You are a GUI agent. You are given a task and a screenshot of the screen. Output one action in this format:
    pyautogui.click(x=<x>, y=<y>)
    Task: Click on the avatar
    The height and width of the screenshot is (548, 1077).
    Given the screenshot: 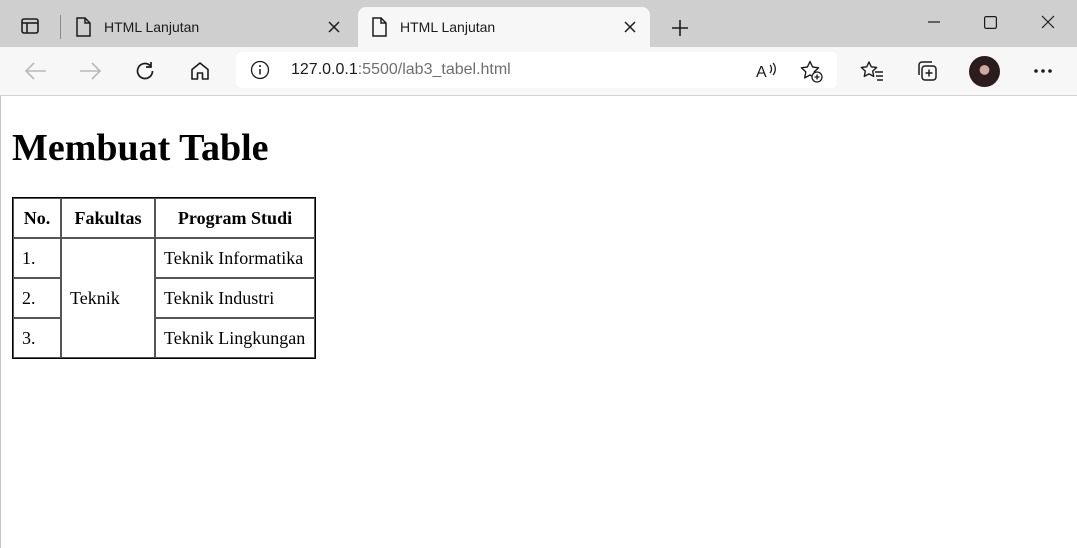 What is the action you would take?
    pyautogui.click(x=984, y=71)
    